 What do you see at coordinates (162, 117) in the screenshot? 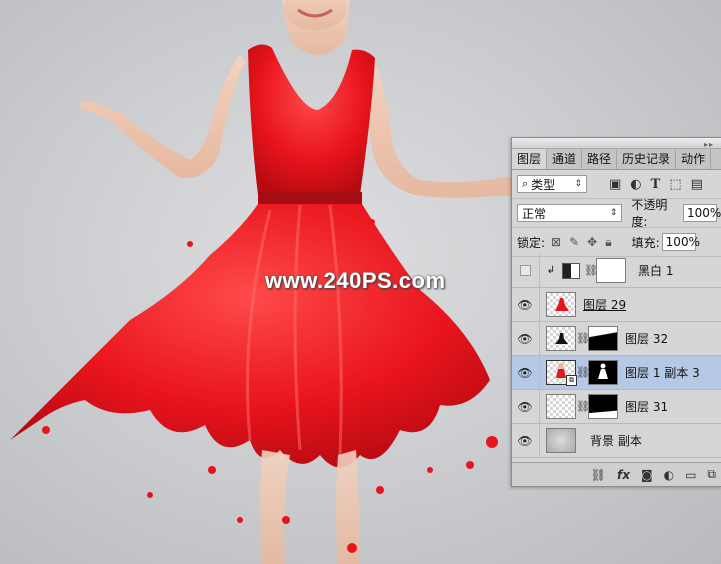
I see `woman-left-arm` at bounding box center [162, 117].